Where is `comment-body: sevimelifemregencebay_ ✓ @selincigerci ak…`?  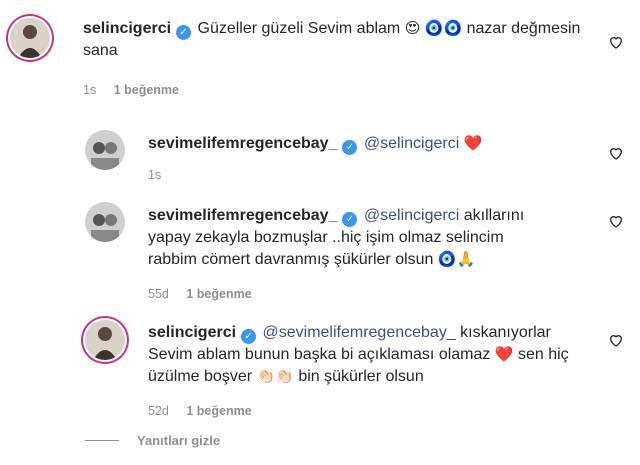 comment-body: sevimelifemregencebay_ ✓ @selincigerci ak… is located at coordinates (348, 238).